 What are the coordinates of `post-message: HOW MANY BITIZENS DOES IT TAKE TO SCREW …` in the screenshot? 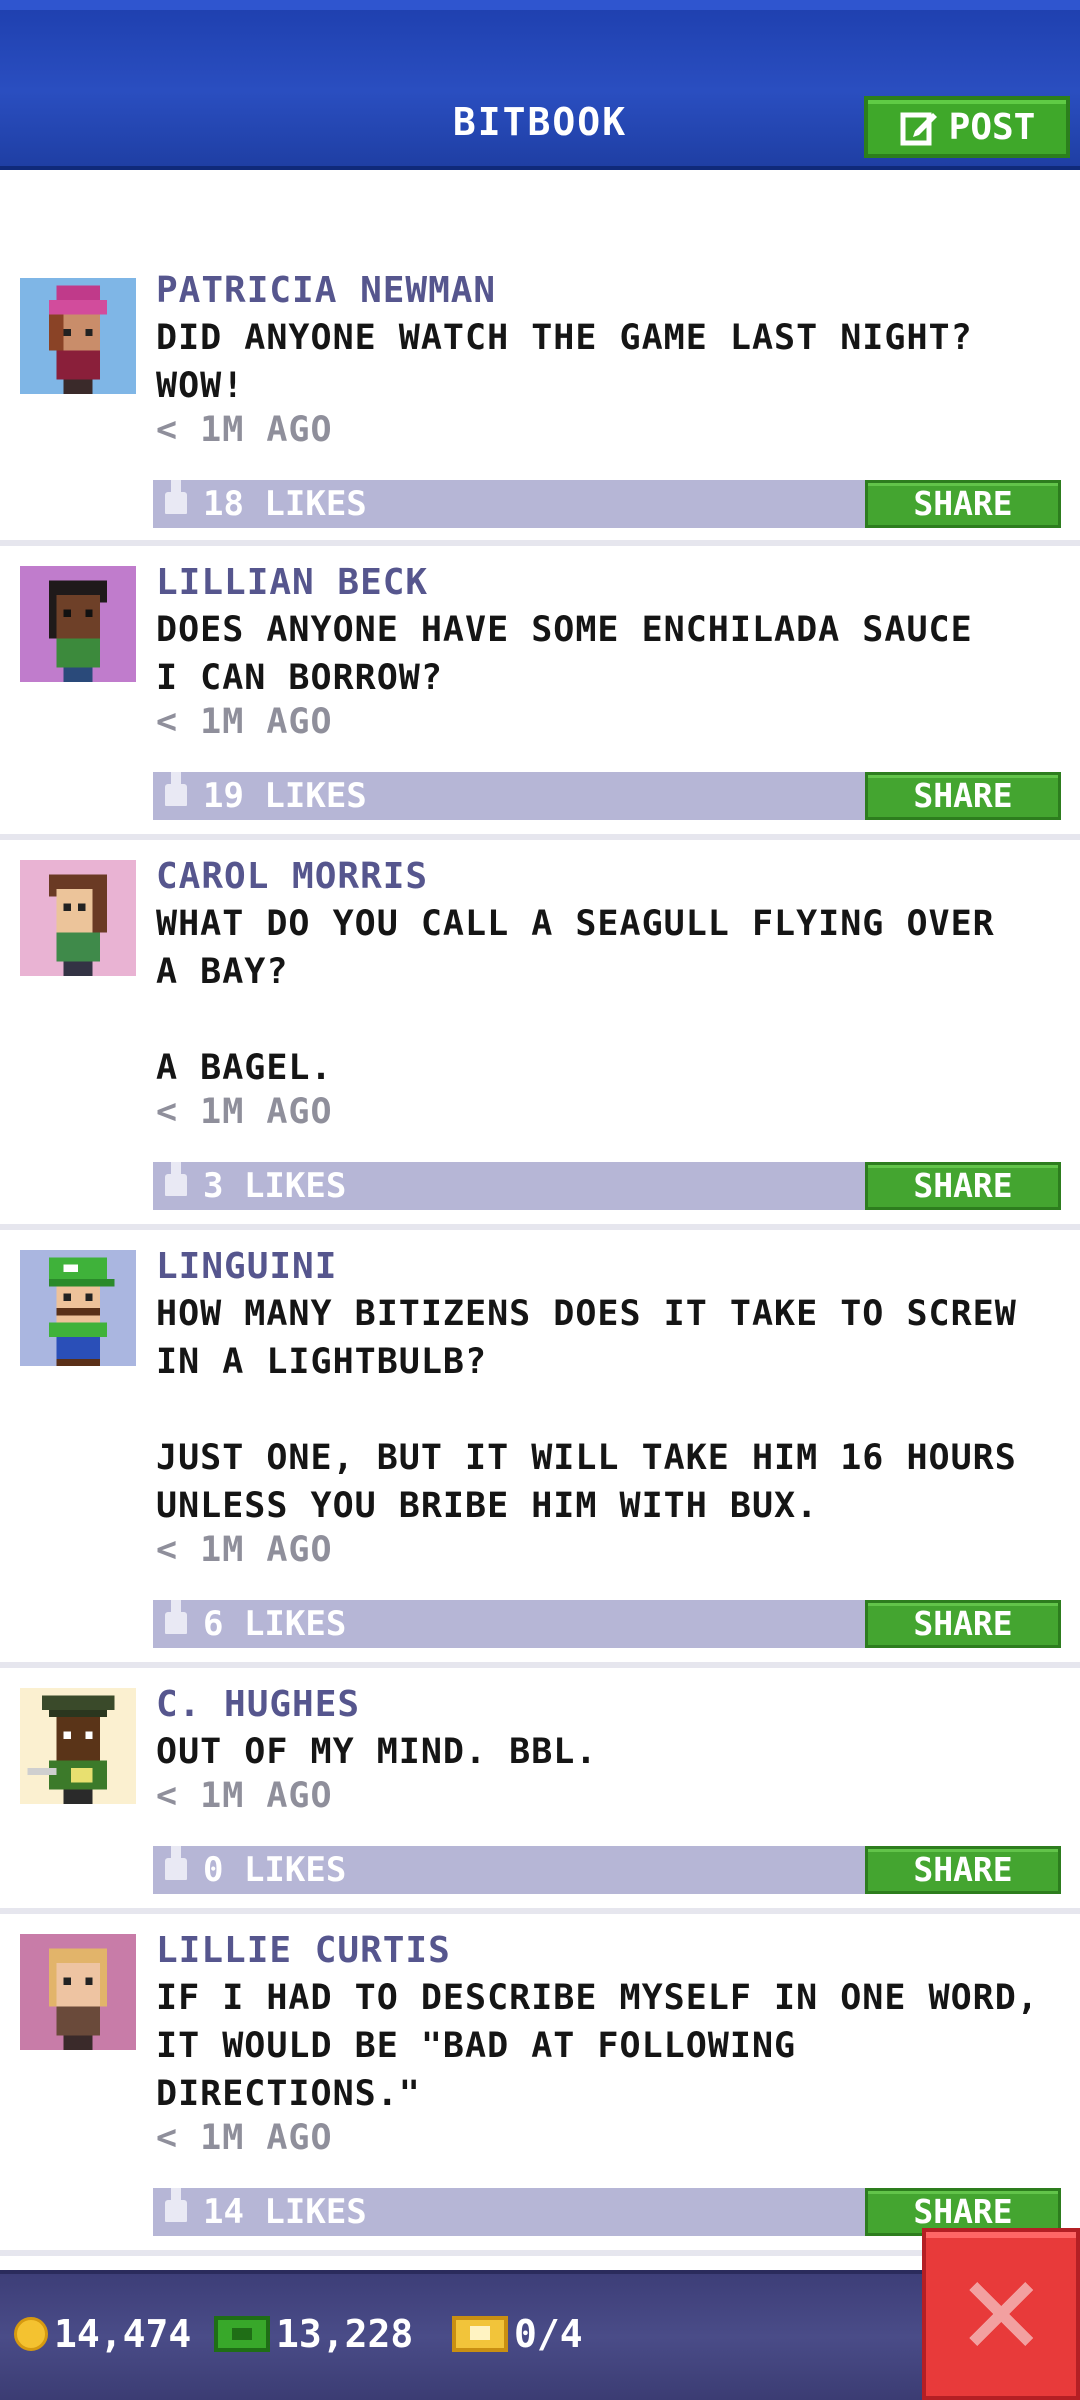 It's located at (586, 1410).